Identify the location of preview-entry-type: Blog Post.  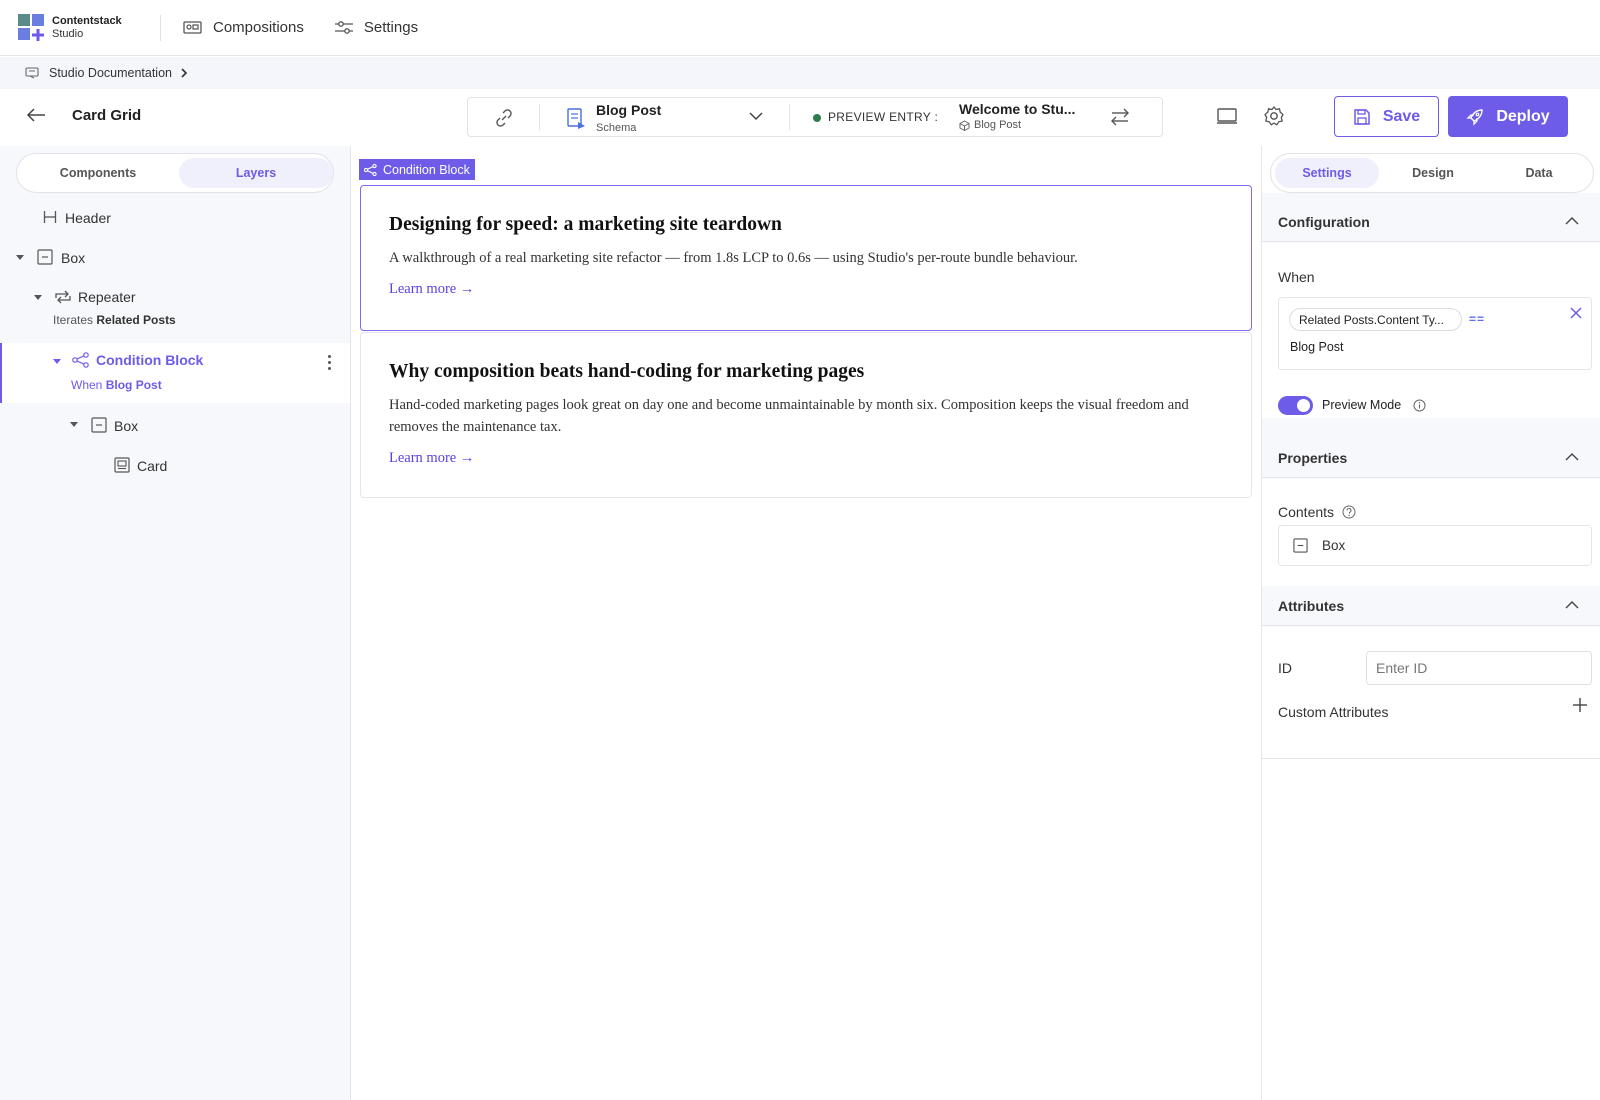
(990, 125).